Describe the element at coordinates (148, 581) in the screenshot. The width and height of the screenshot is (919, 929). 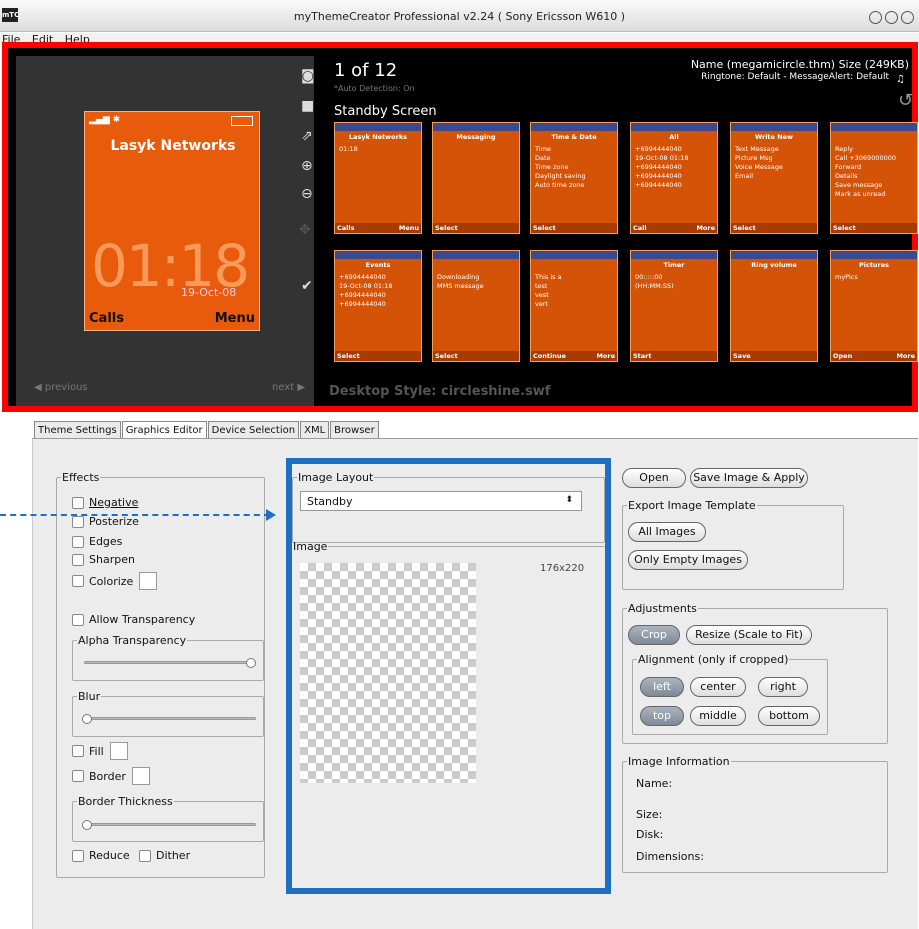
I see `colorize-swatch` at that location.